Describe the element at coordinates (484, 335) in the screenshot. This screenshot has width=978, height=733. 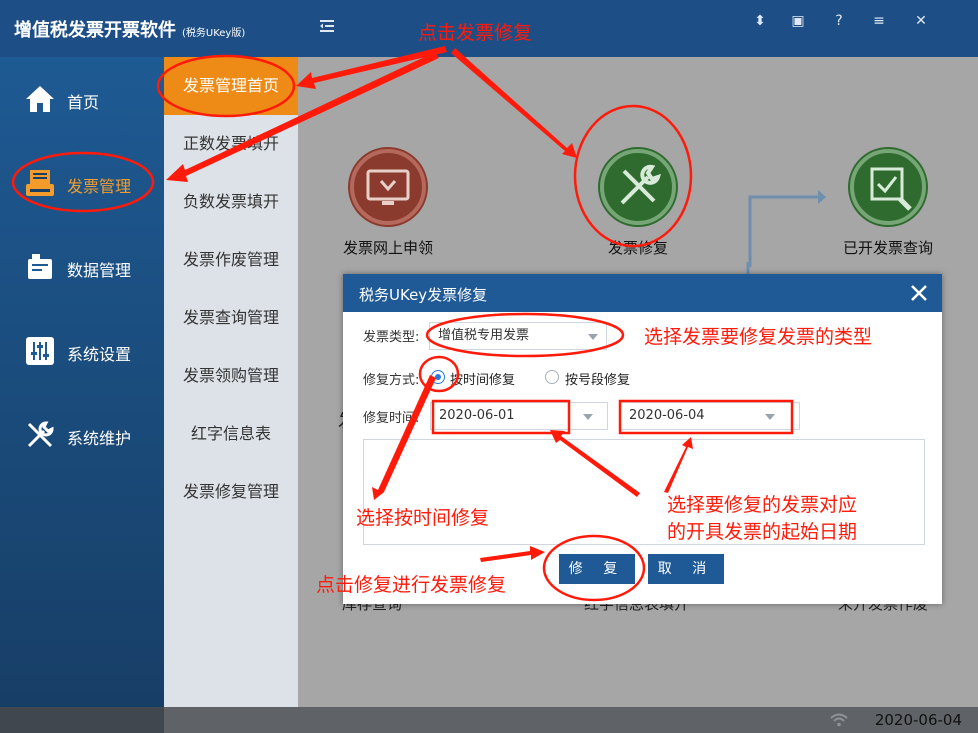
I see `invoice-type-value: 增值税专用发票` at that location.